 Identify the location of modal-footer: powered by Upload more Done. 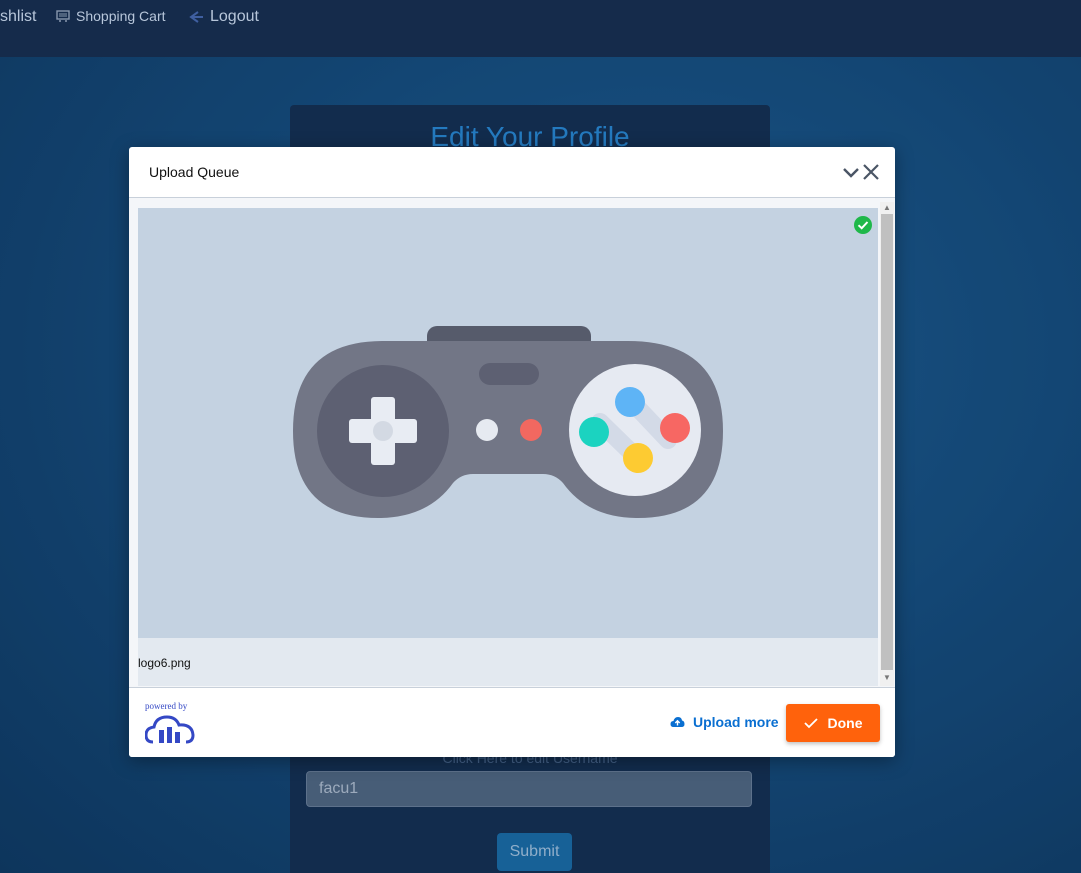
(512, 722).